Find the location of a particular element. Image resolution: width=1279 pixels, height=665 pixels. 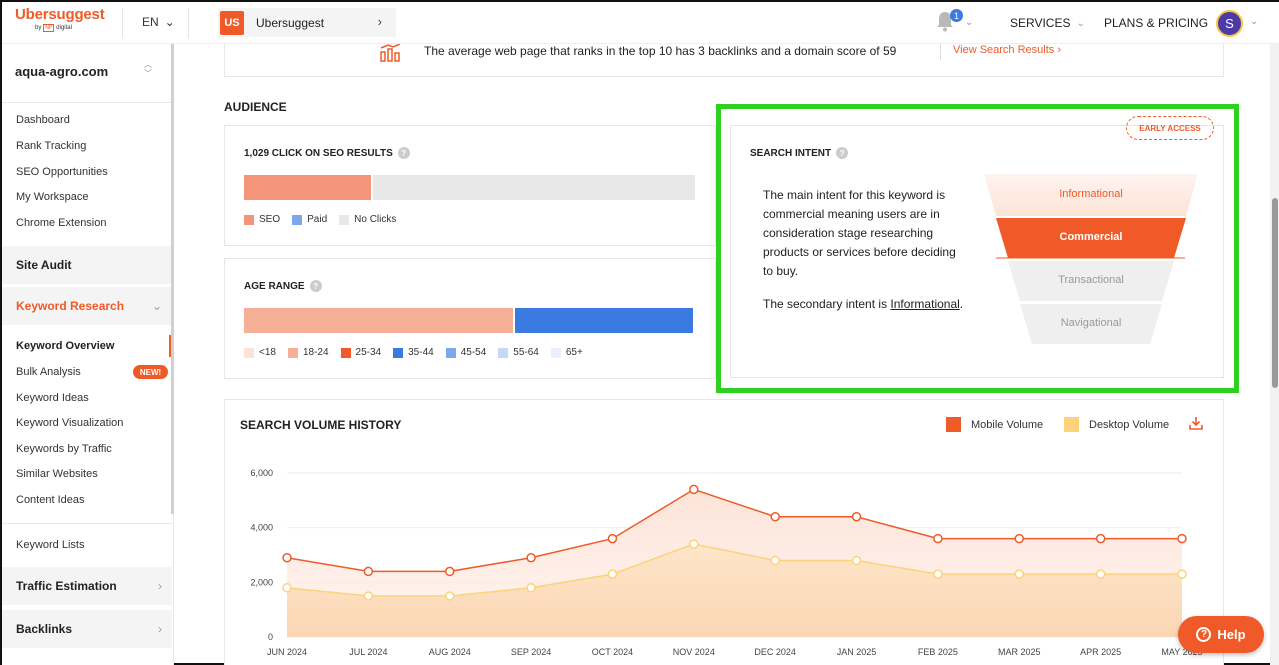

age-range-bar is located at coordinates (469, 320).